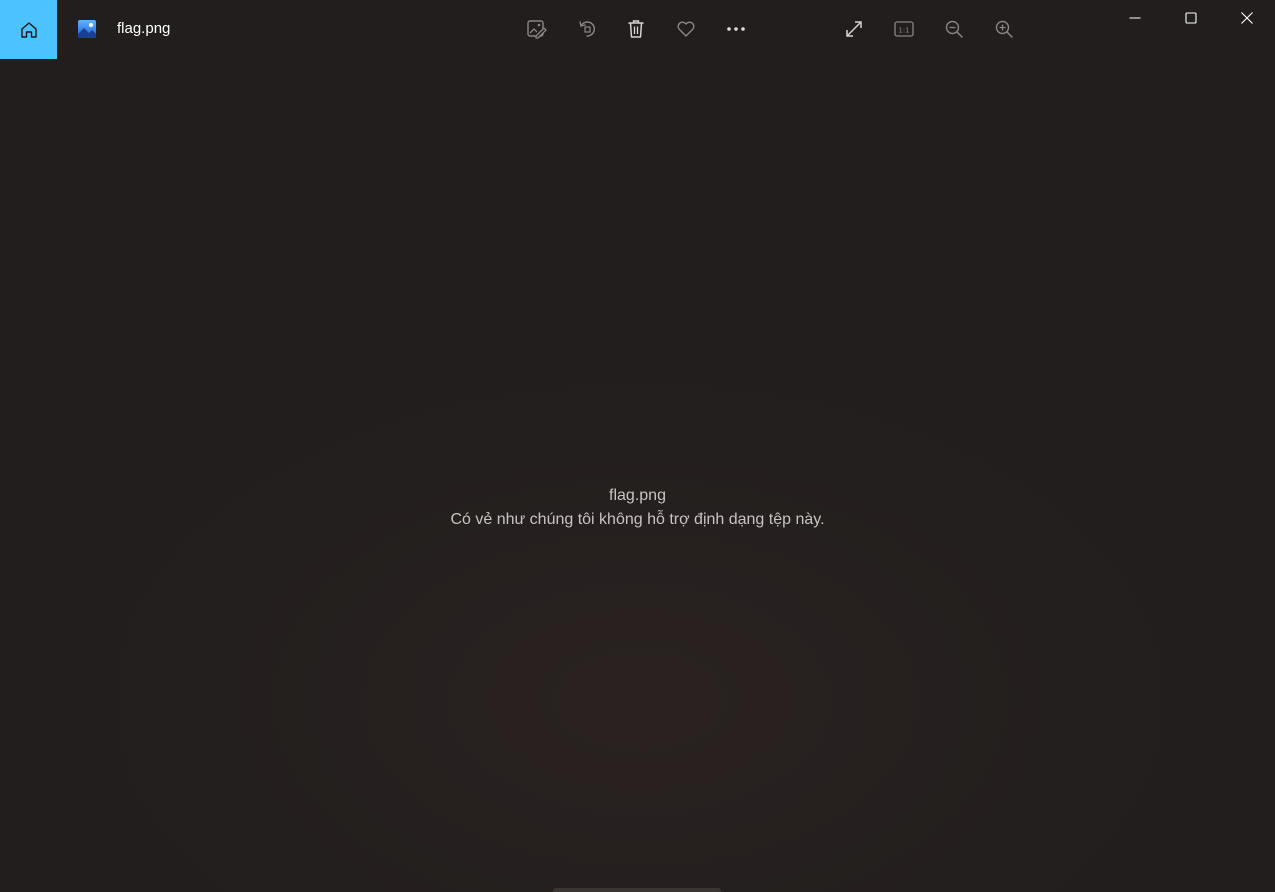 The height and width of the screenshot is (892, 1275). I want to click on minimize-button, so click(1134, 18).